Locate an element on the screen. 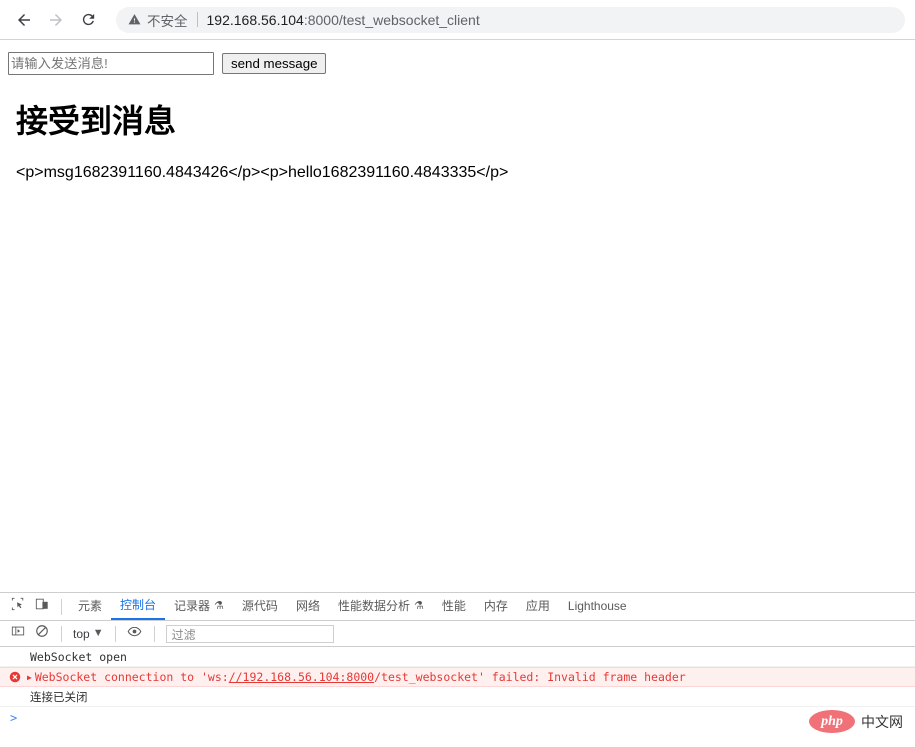 This screenshot has height=747, width=915. devtools-tab: 性能数据分析 ⚗ is located at coordinates (381, 606).